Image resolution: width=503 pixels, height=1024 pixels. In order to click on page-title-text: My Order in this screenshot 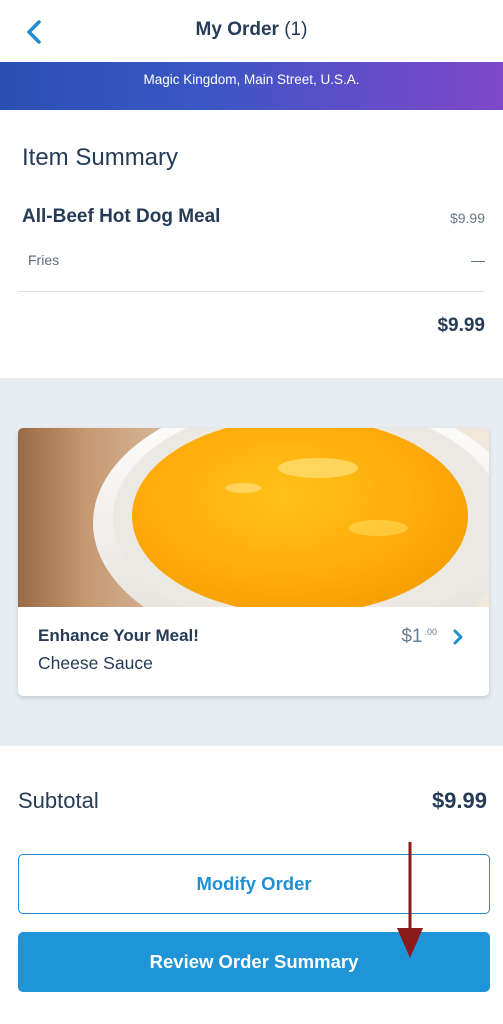, I will do `click(237, 29)`.